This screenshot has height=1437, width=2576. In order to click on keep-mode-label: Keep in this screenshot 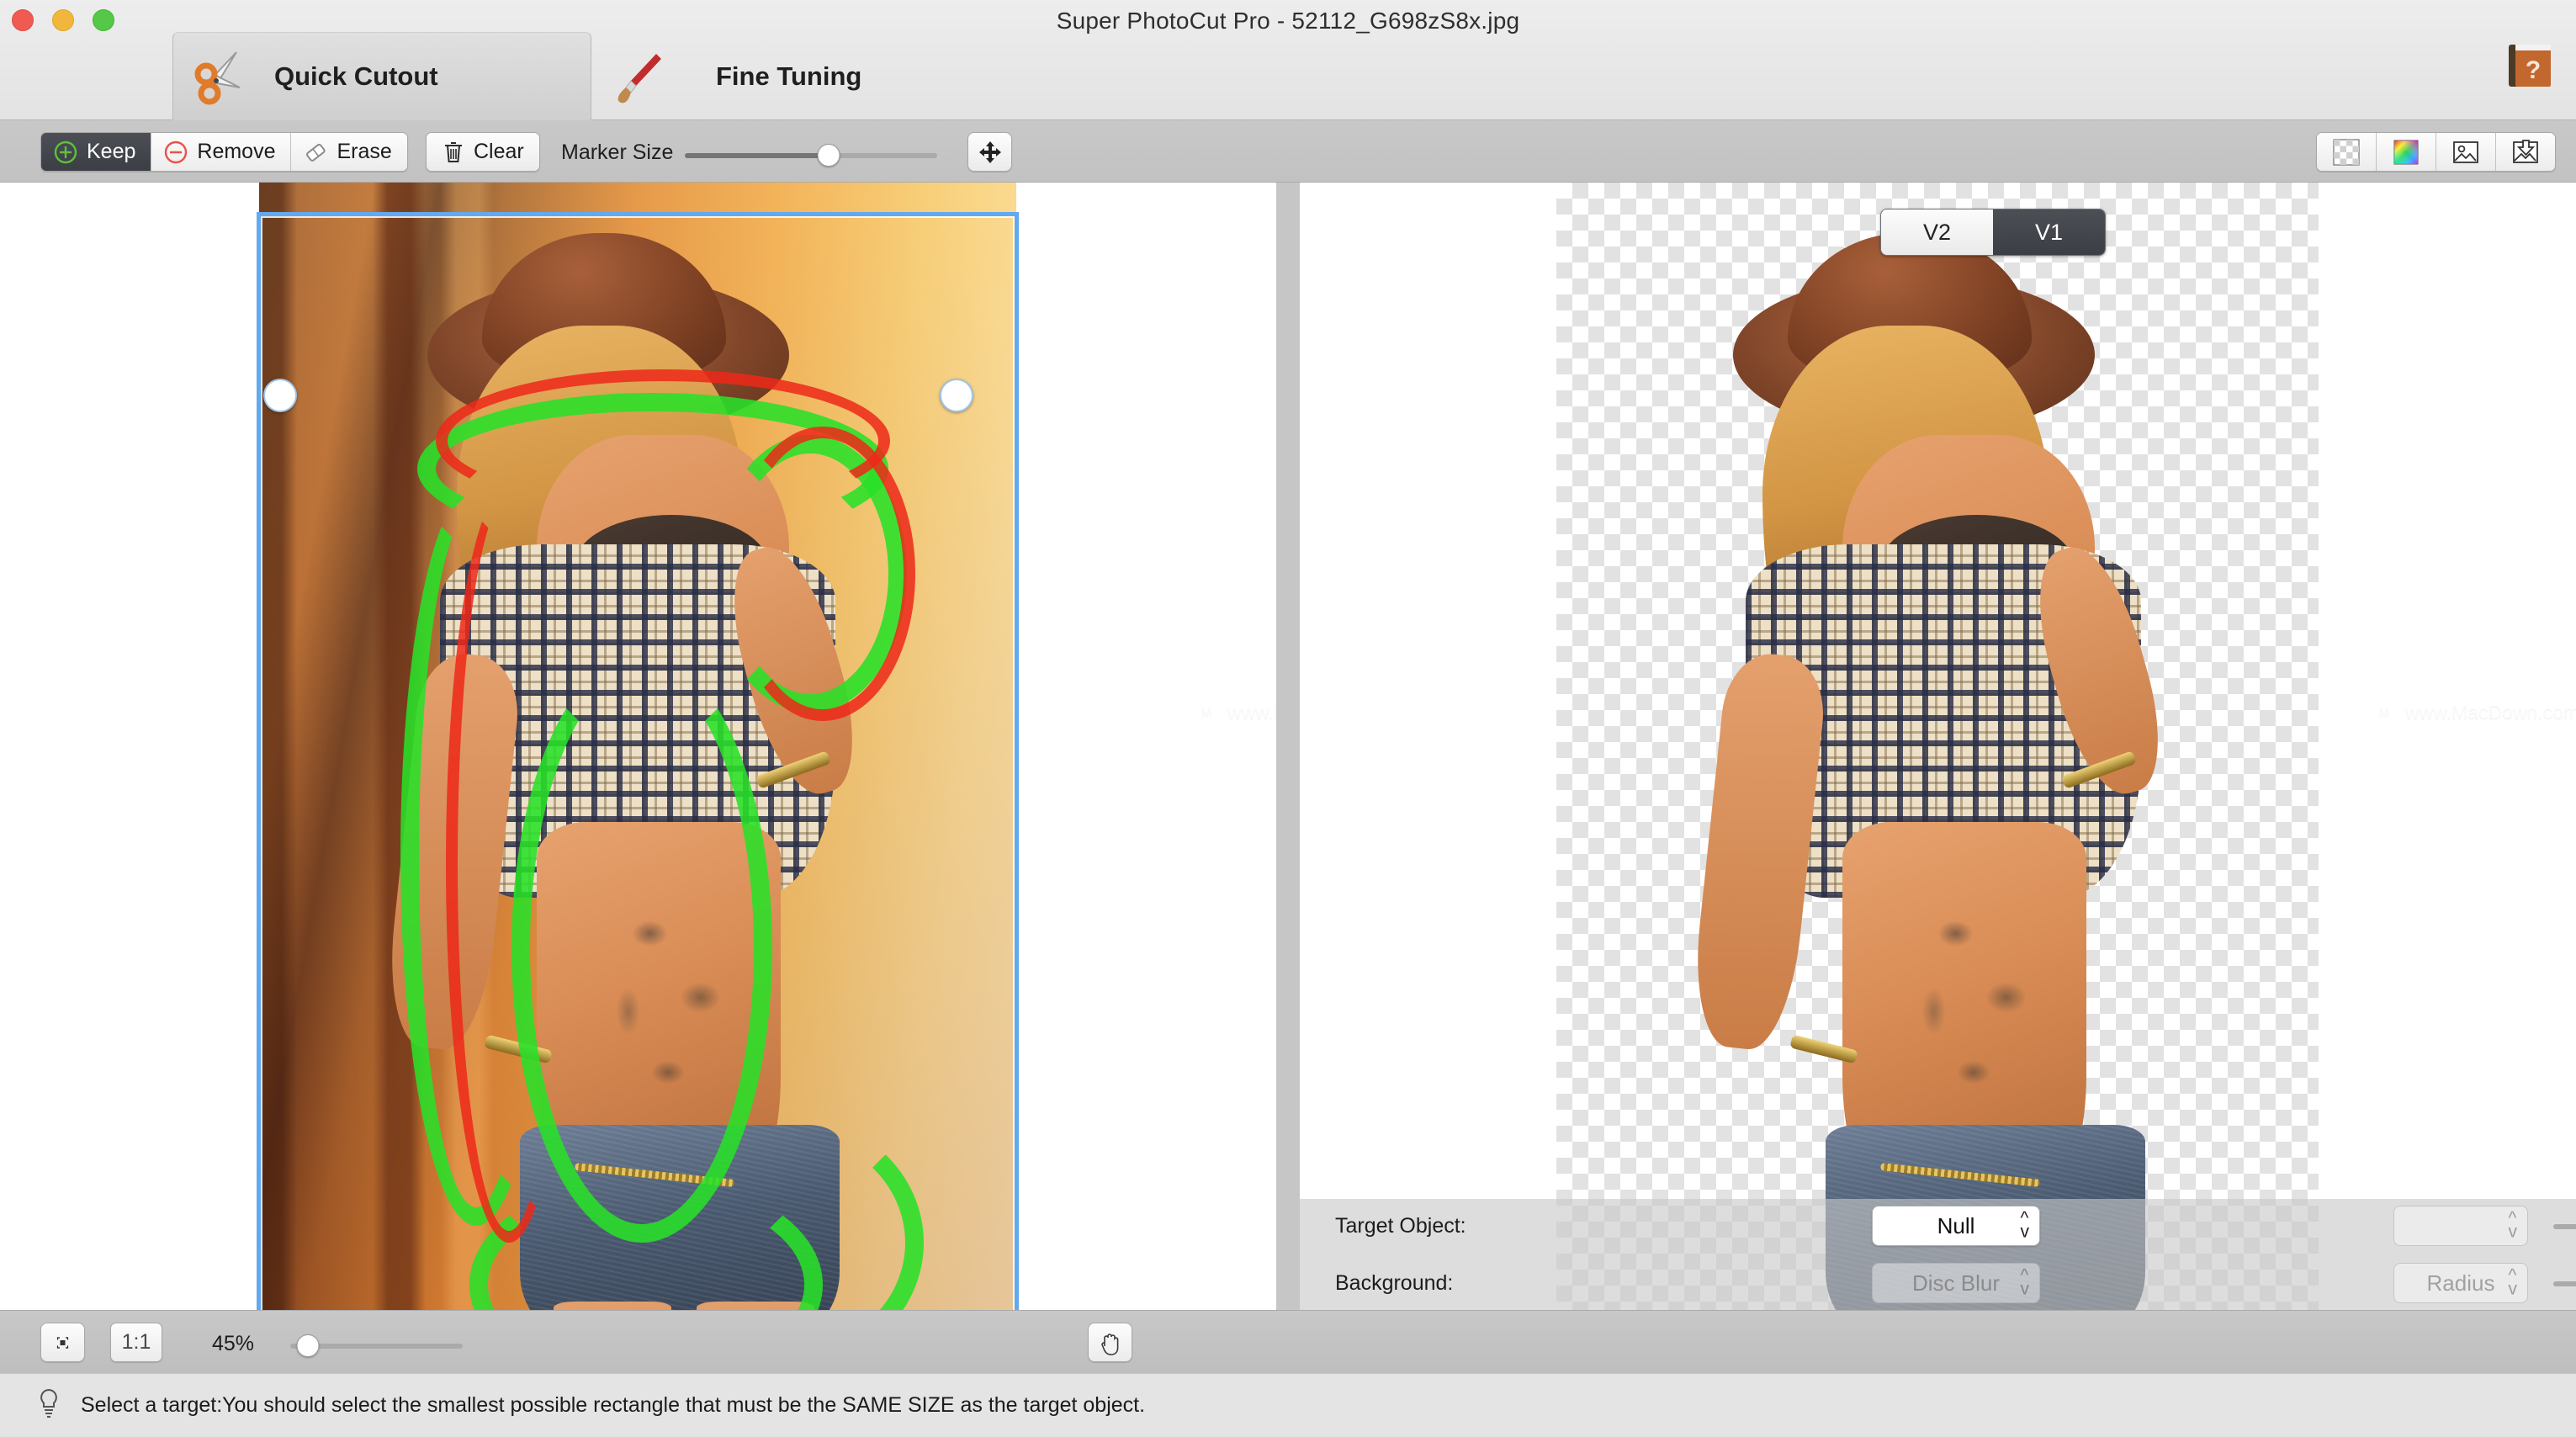, I will do `click(111, 151)`.